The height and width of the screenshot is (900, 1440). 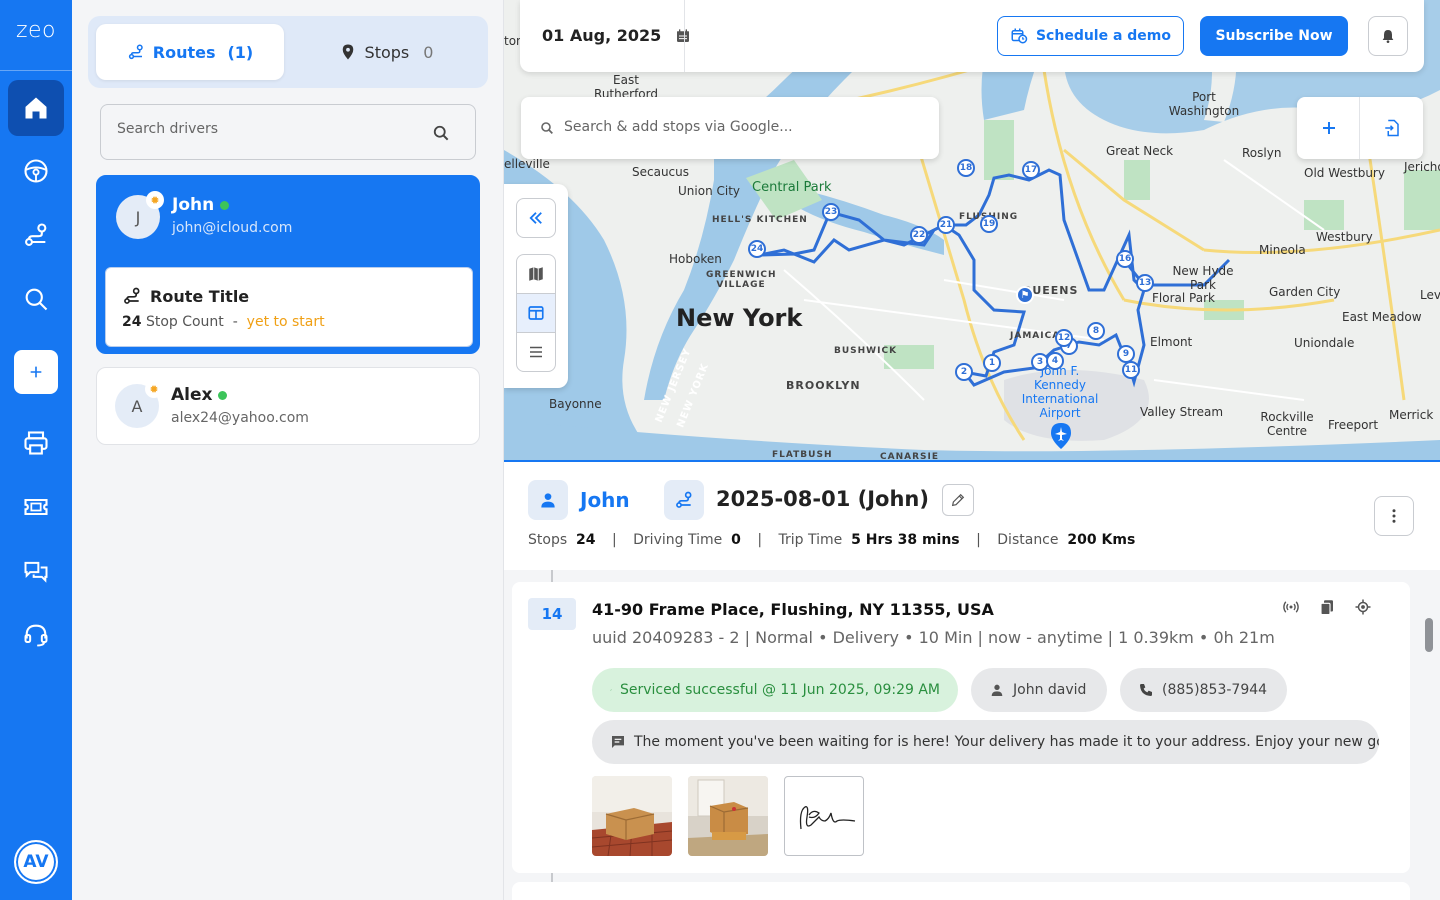 I want to click on stop-marker-11: 11, so click(x=1131, y=370).